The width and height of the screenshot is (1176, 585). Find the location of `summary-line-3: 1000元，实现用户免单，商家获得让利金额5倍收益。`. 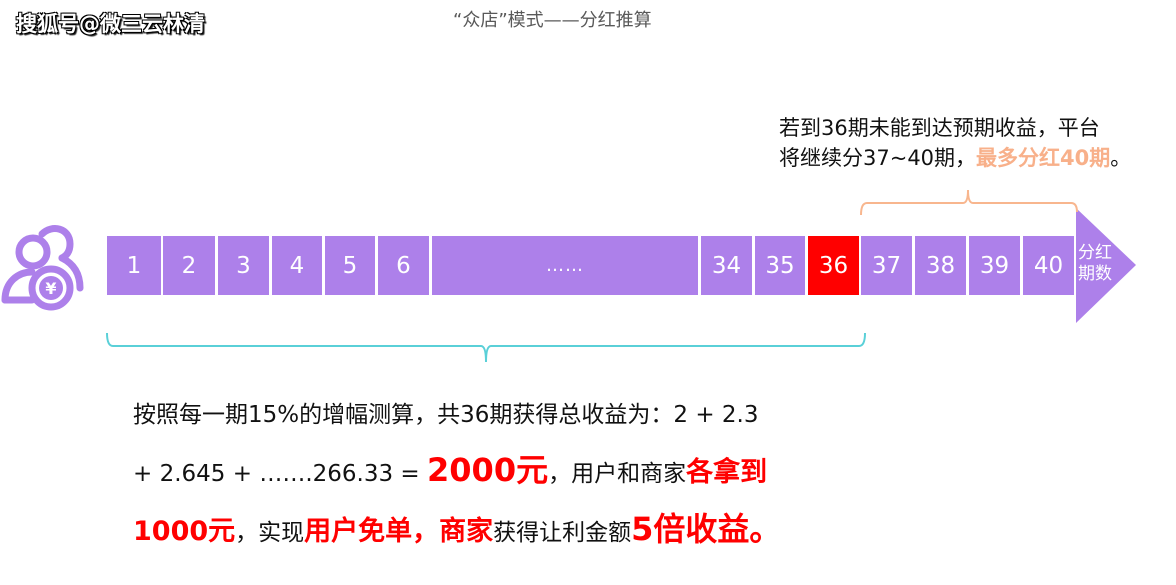

summary-line-3: 1000元，实现用户免单，商家获得让利金额5倍收益。 is located at coordinates (457, 531).